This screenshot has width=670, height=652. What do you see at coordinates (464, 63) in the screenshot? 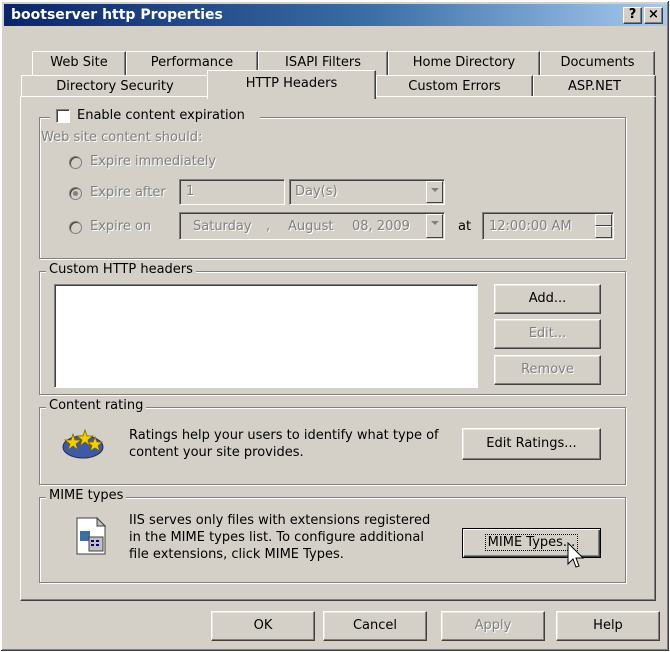
I see `tab-home-directory: Home Directory` at bounding box center [464, 63].